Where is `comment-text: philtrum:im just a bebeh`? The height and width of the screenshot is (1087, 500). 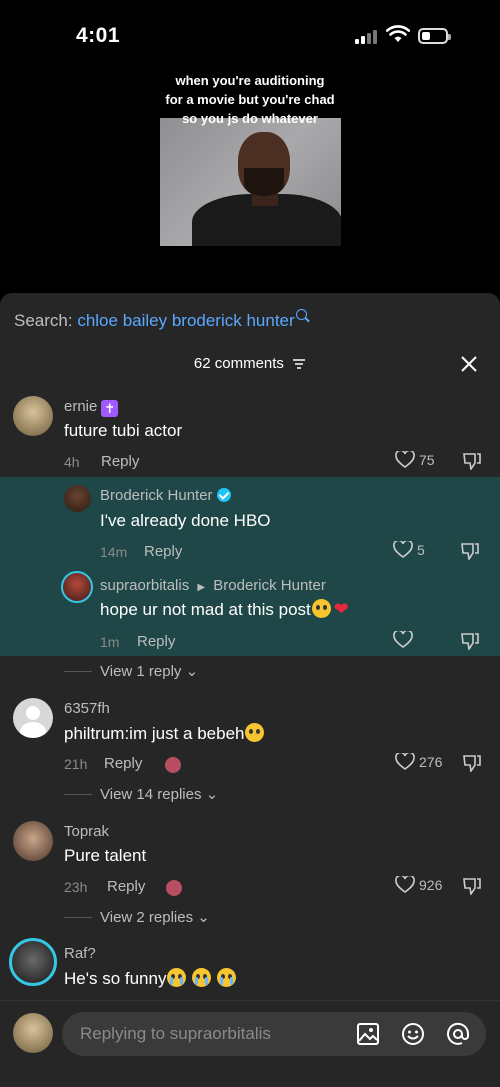
comment-text: philtrum:im just a bebeh is located at coordinates (164, 733).